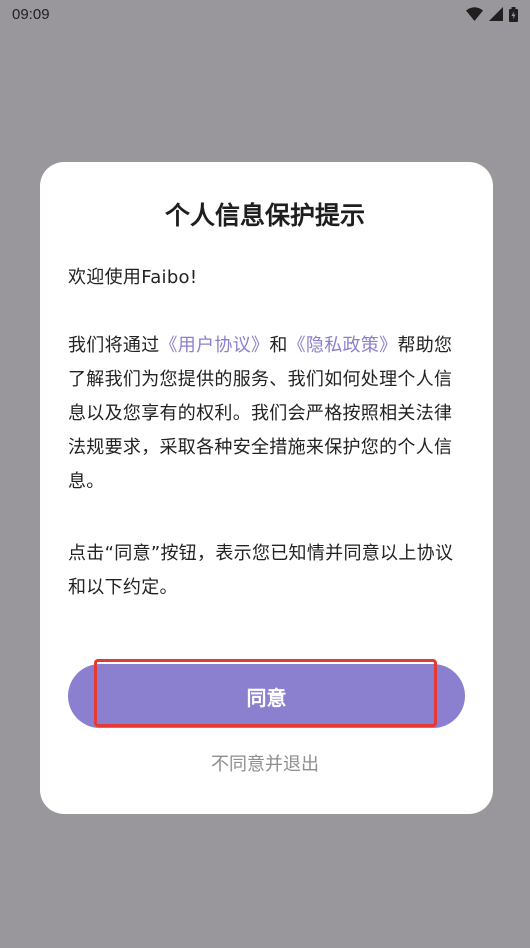  What do you see at coordinates (265, 14) in the screenshot?
I see `status-bar: 09:09` at bounding box center [265, 14].